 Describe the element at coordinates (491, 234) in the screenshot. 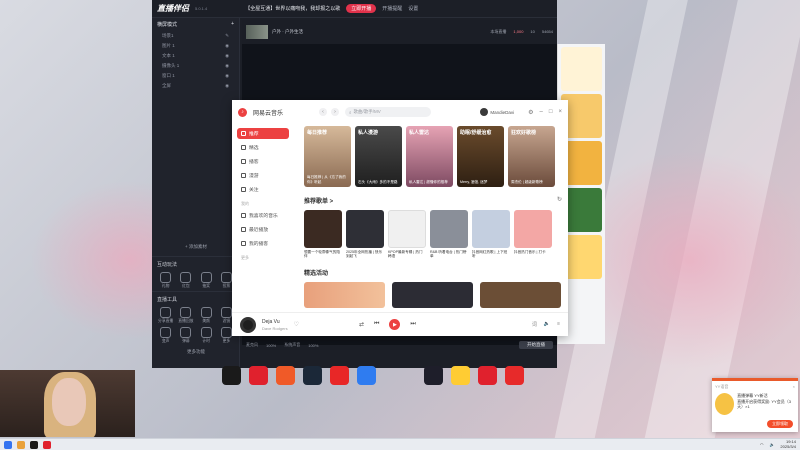

I see `playlist-item: 抖音网红热歌 | 上下班听` at that location.